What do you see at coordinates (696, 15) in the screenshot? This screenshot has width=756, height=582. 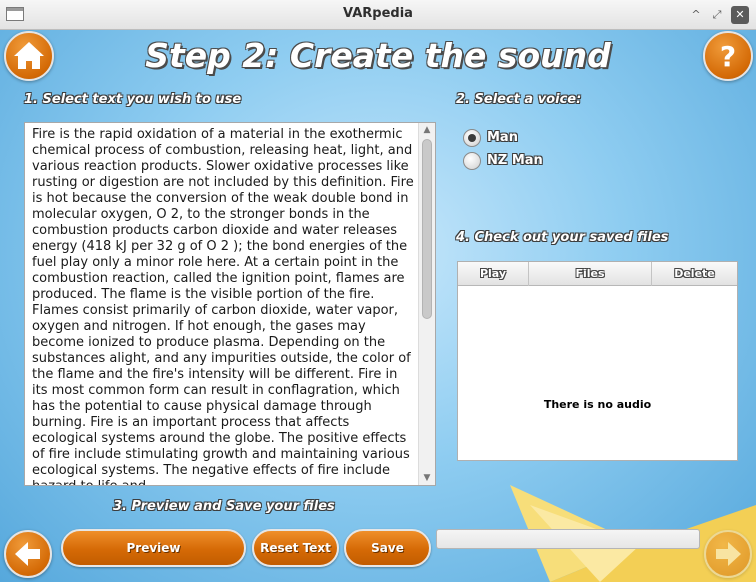 I see `window-minimize-icon: ^` at bounding box center [696, 15].